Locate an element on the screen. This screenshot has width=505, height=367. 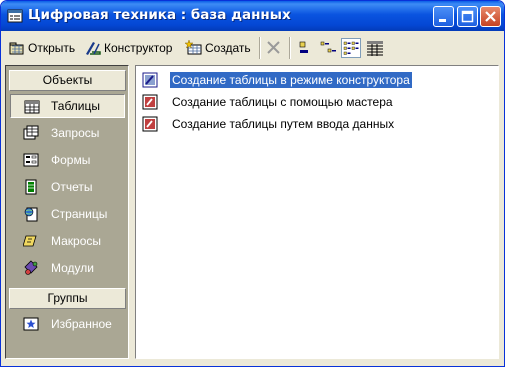
nav-item-macros: Макросы is located at coordinates (67, 241).